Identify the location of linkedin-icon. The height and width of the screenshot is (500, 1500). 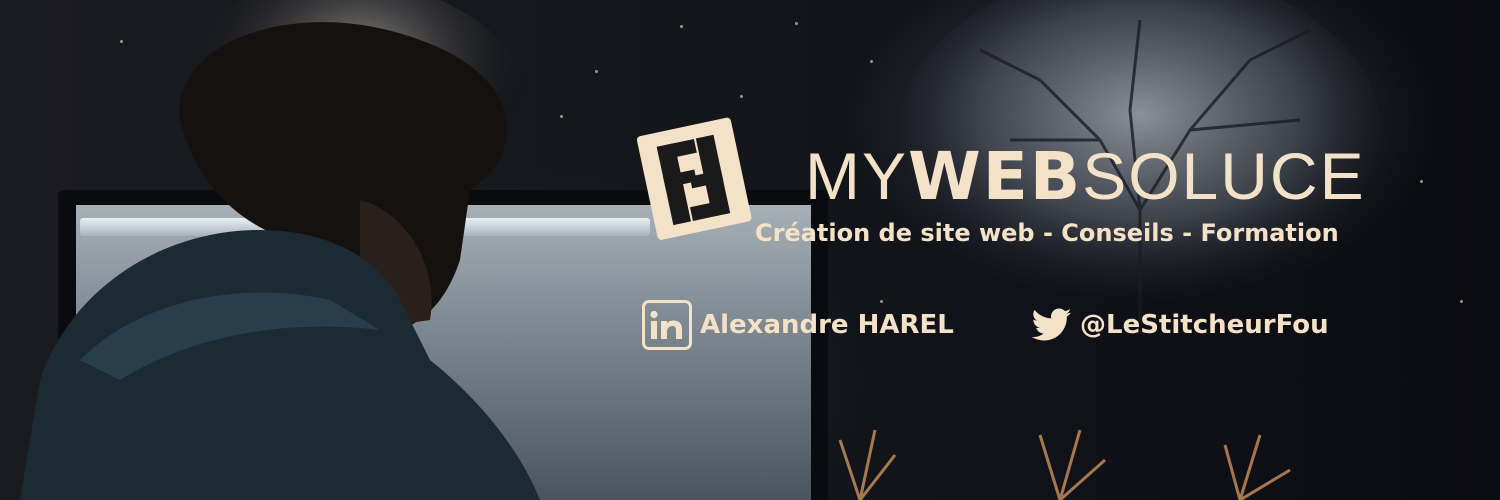
(667, 325).